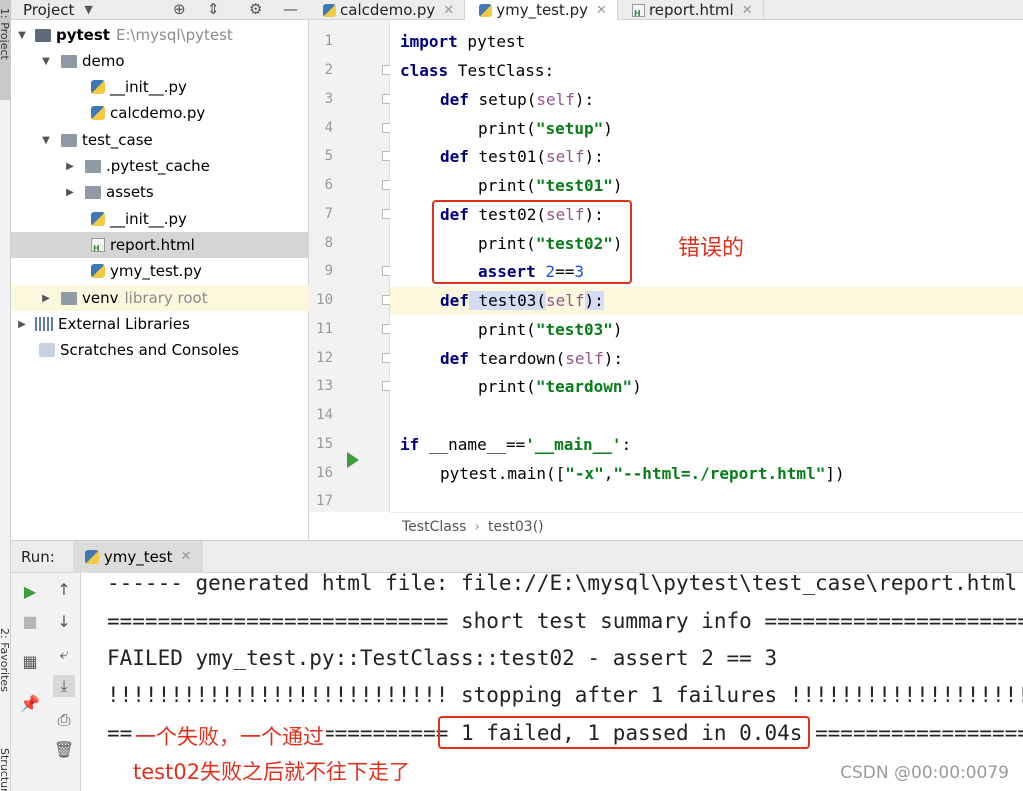  I want to click on tree-item-label: calcdemo.py, so click(158, 113).